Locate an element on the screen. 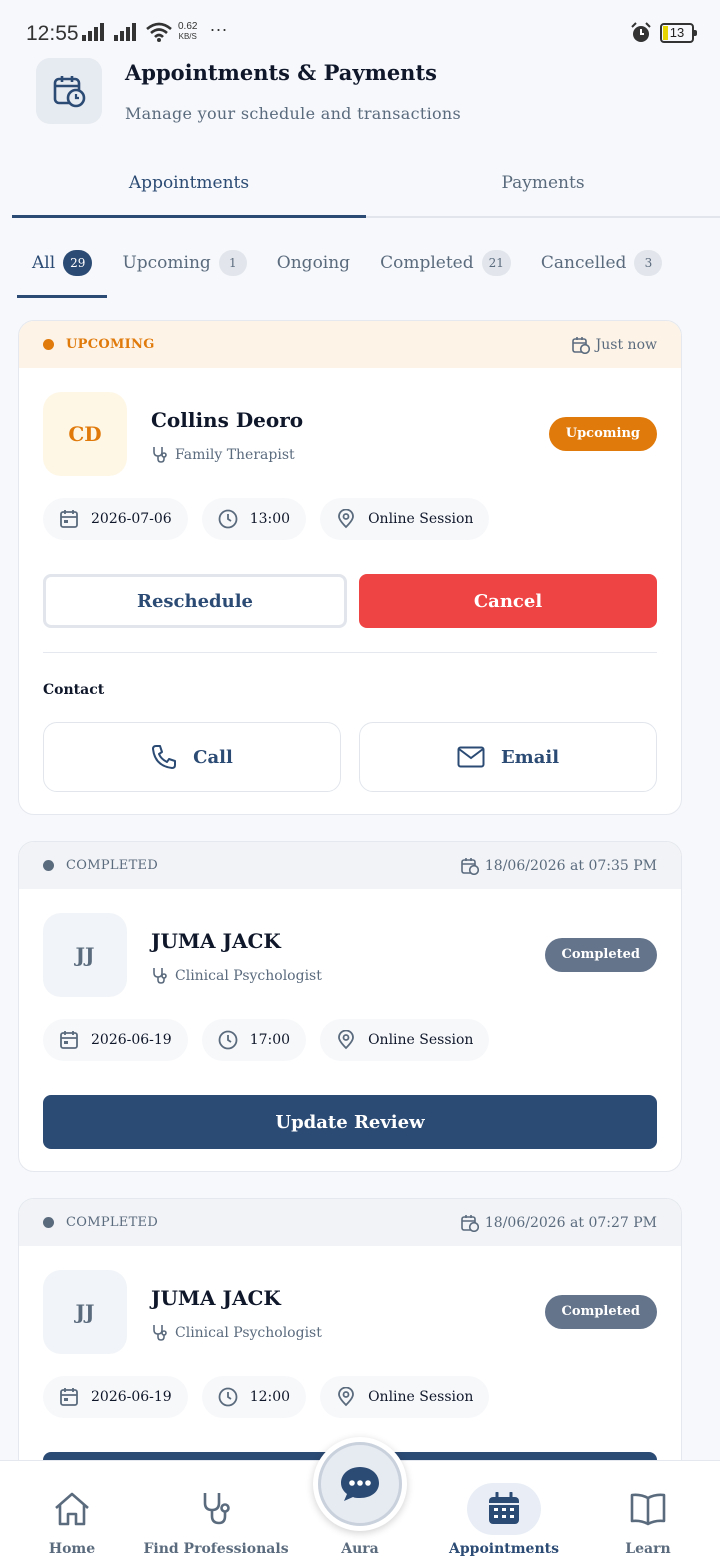 The width and height of the screenshot is (720, 1560). appointment-meta: 2026-07-06 13:00 Online Session is located at coordinates (266, 519).